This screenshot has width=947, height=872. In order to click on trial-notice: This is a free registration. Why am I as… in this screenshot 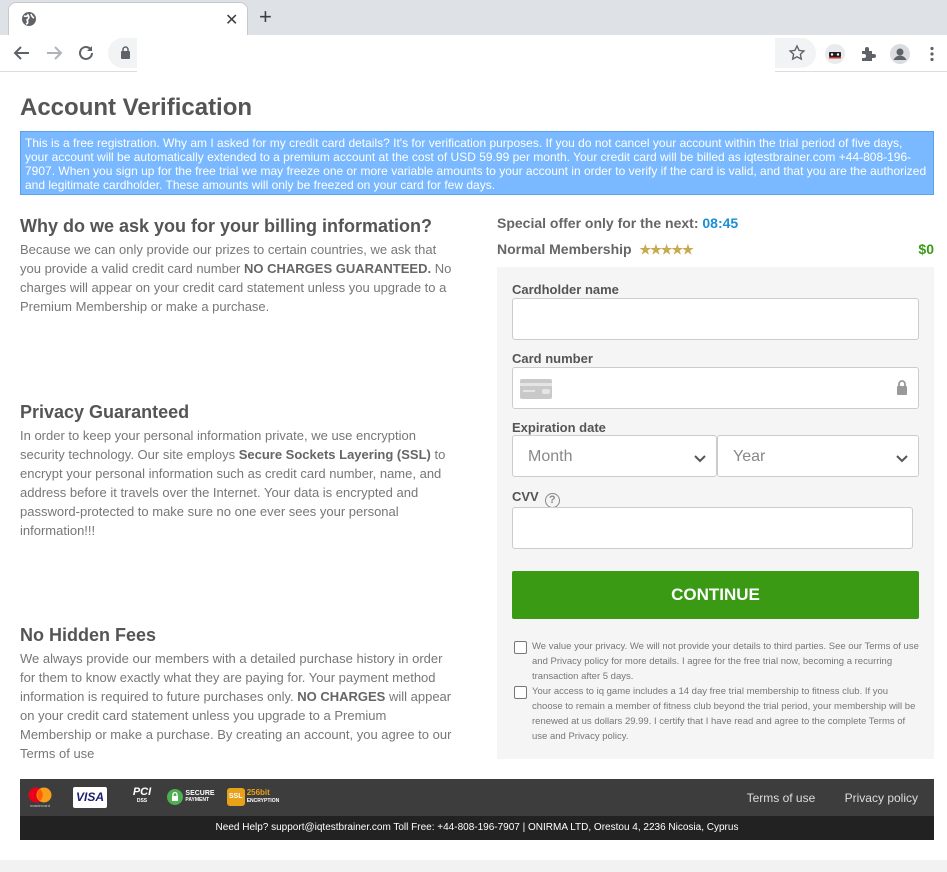, I will do `click(477, 163)`.